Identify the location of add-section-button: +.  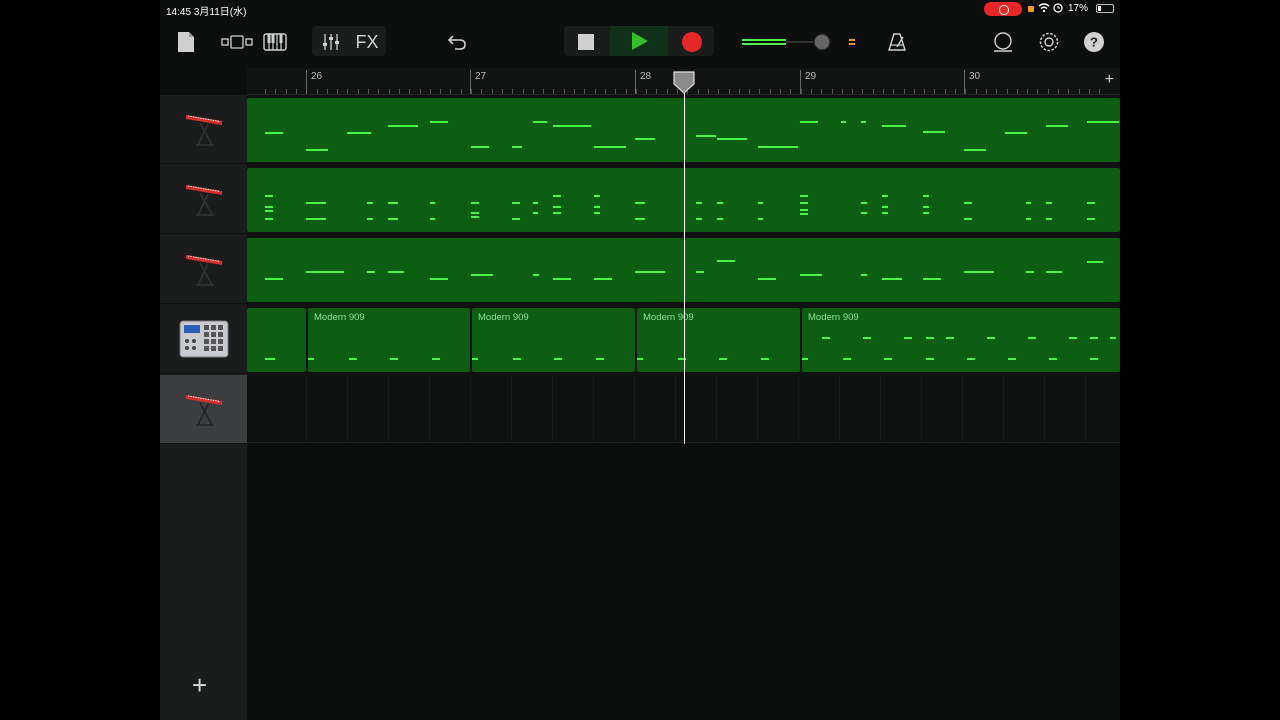
(1109, 80).